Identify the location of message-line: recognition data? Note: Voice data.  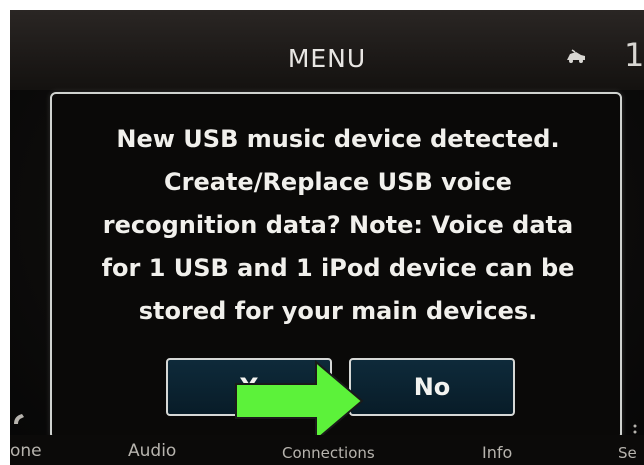
(338, 225).